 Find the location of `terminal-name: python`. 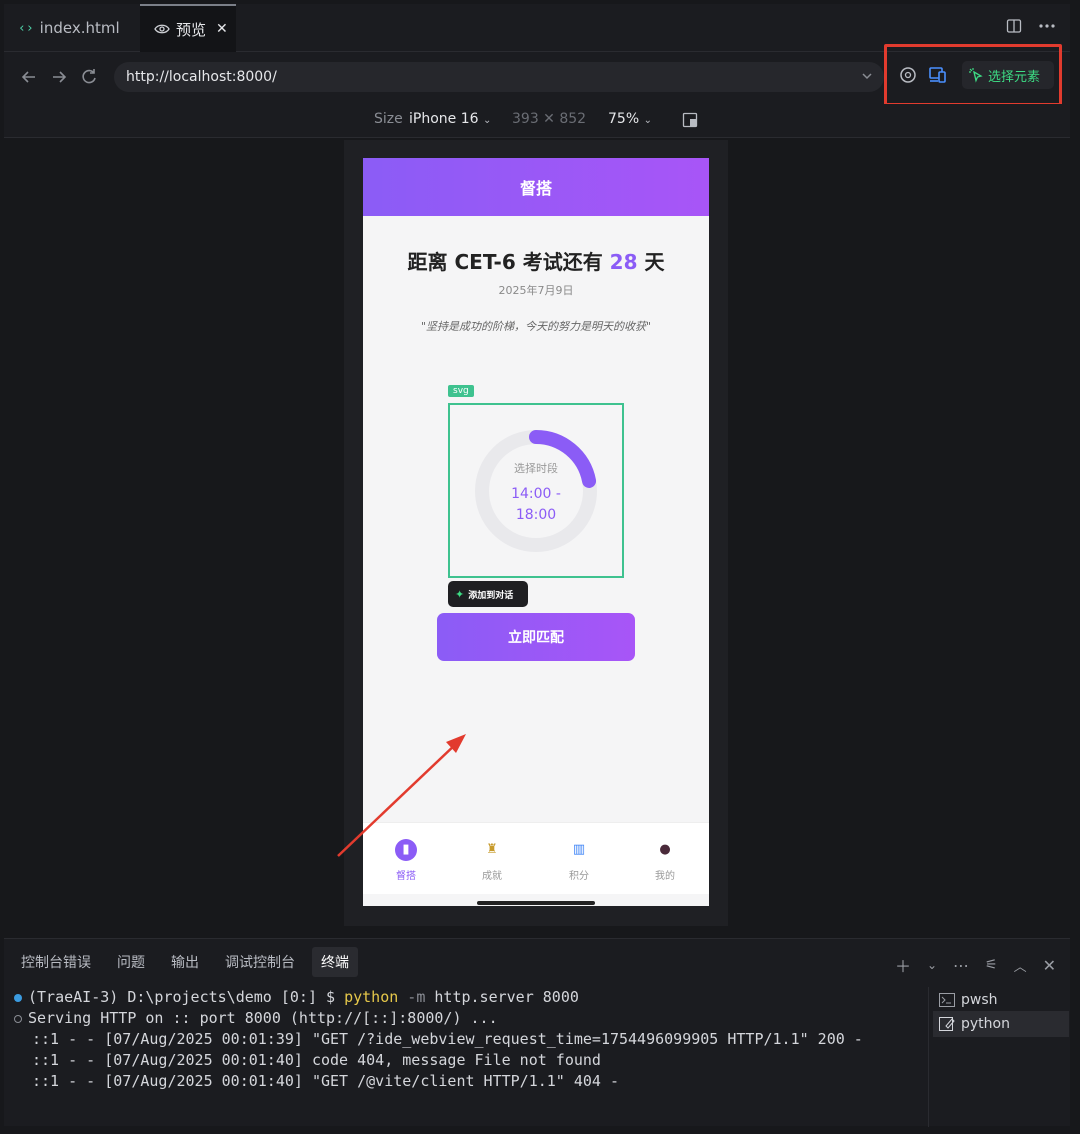

terminal-name: python is located at coordinates (985, 1024).